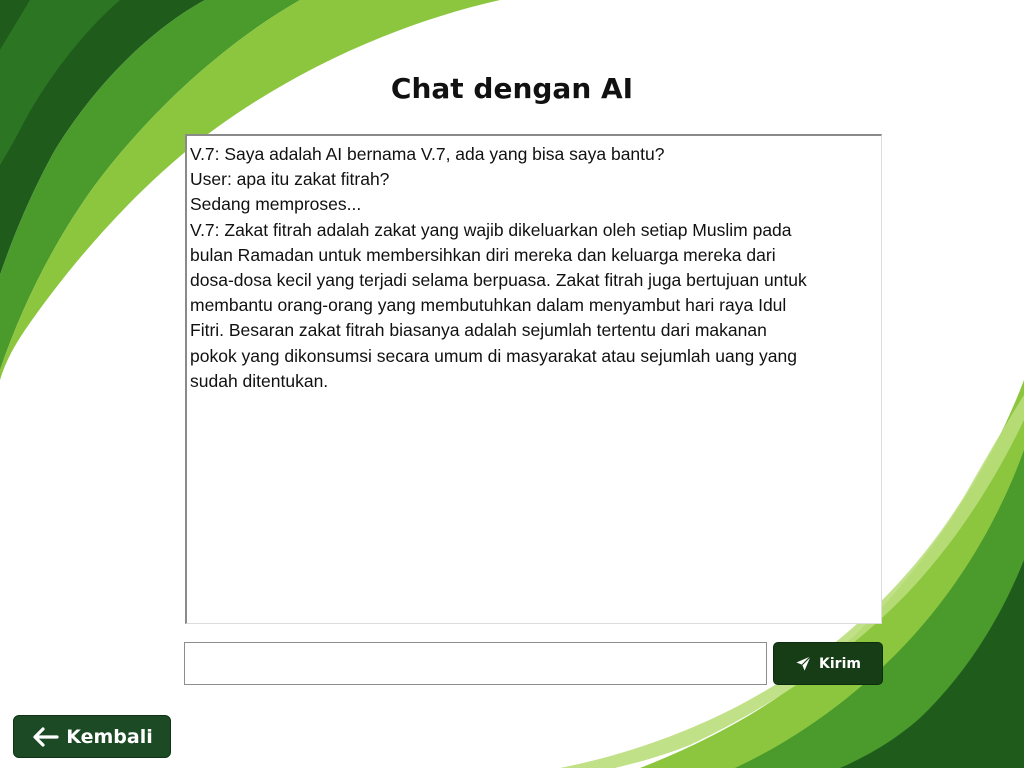  Describe the element at coordinates (290, 179) in the screenshot. I see `chat-message-user: User: apa itu zakat fitrah?` at that location.